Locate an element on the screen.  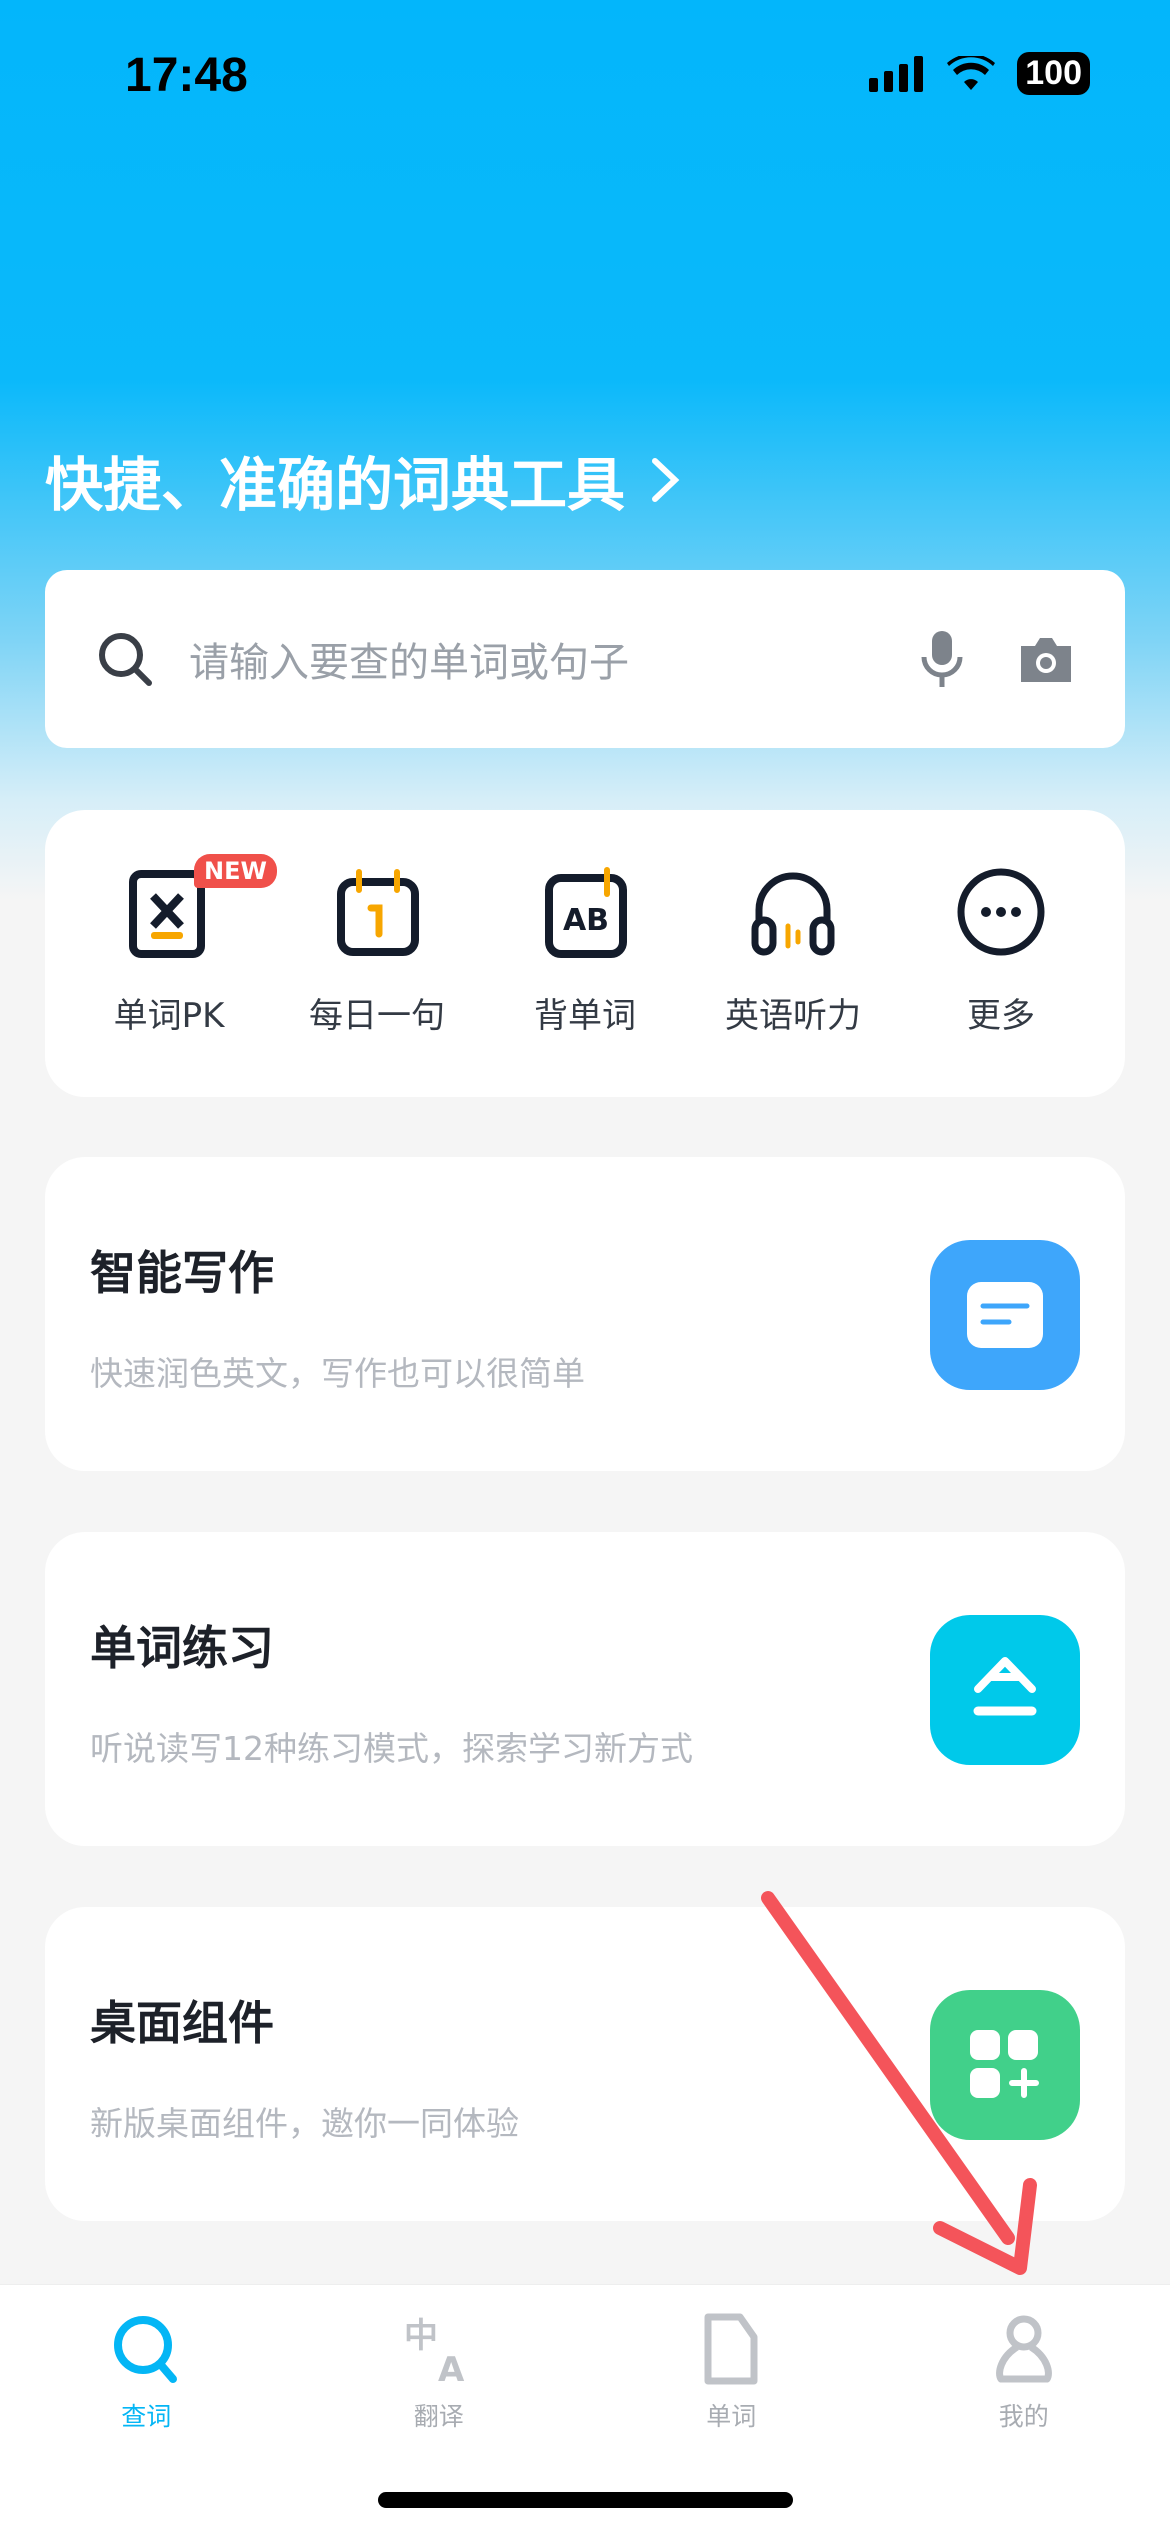
tab-label: 我的 is located at coordinates (1023, 2416).